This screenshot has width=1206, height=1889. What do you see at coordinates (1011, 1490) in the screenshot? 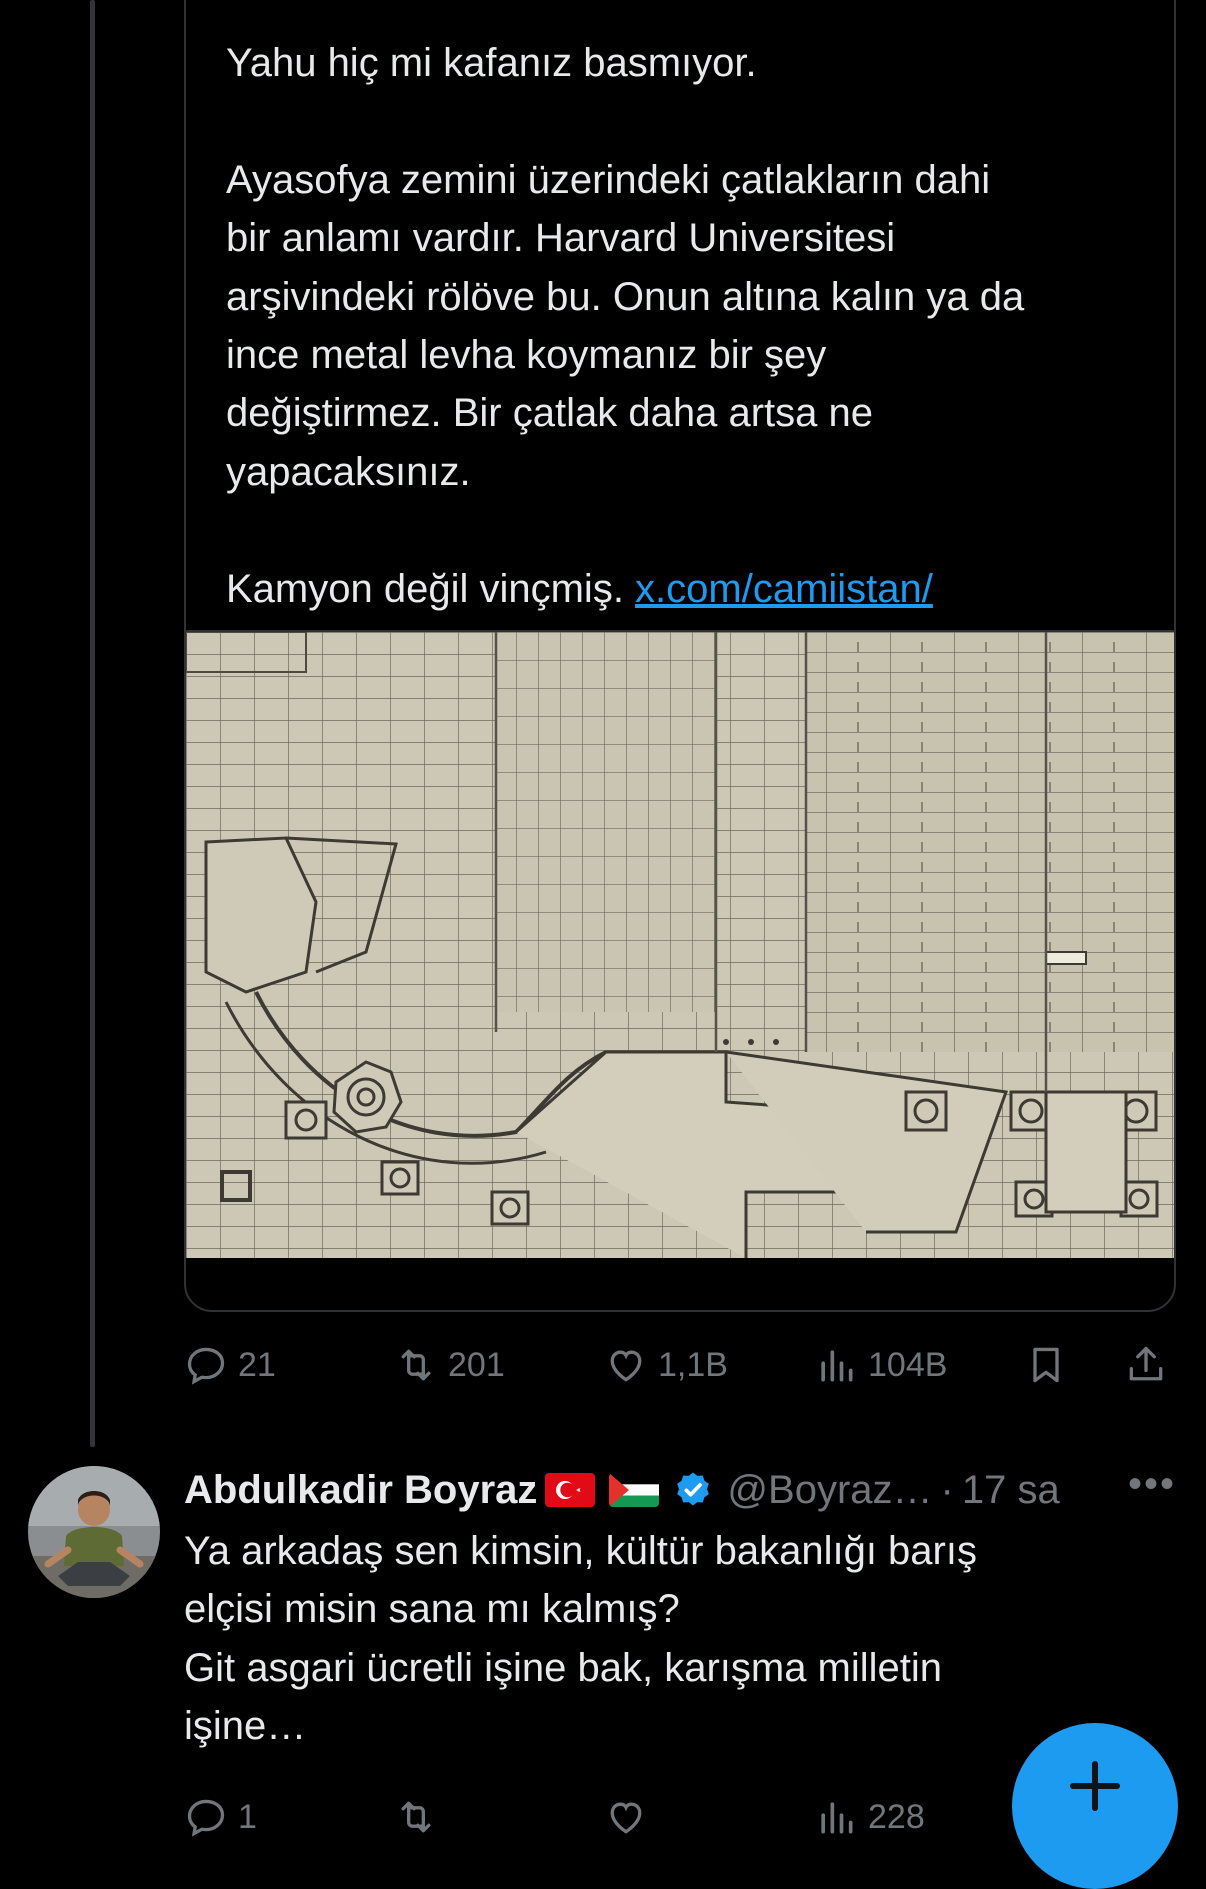
I see `timestamp: 17 sa` at bounding box center [1011, 1490].